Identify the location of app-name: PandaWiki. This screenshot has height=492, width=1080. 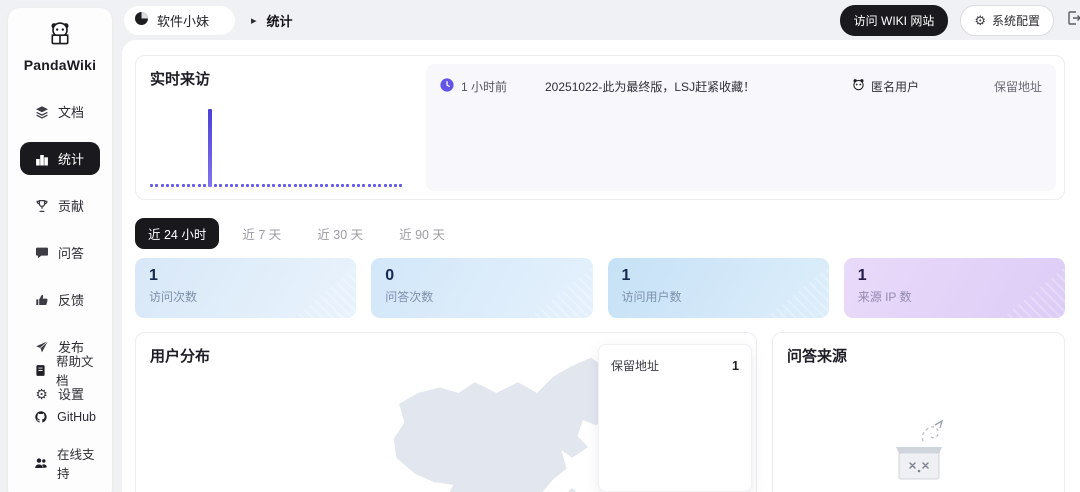
(60, 65).